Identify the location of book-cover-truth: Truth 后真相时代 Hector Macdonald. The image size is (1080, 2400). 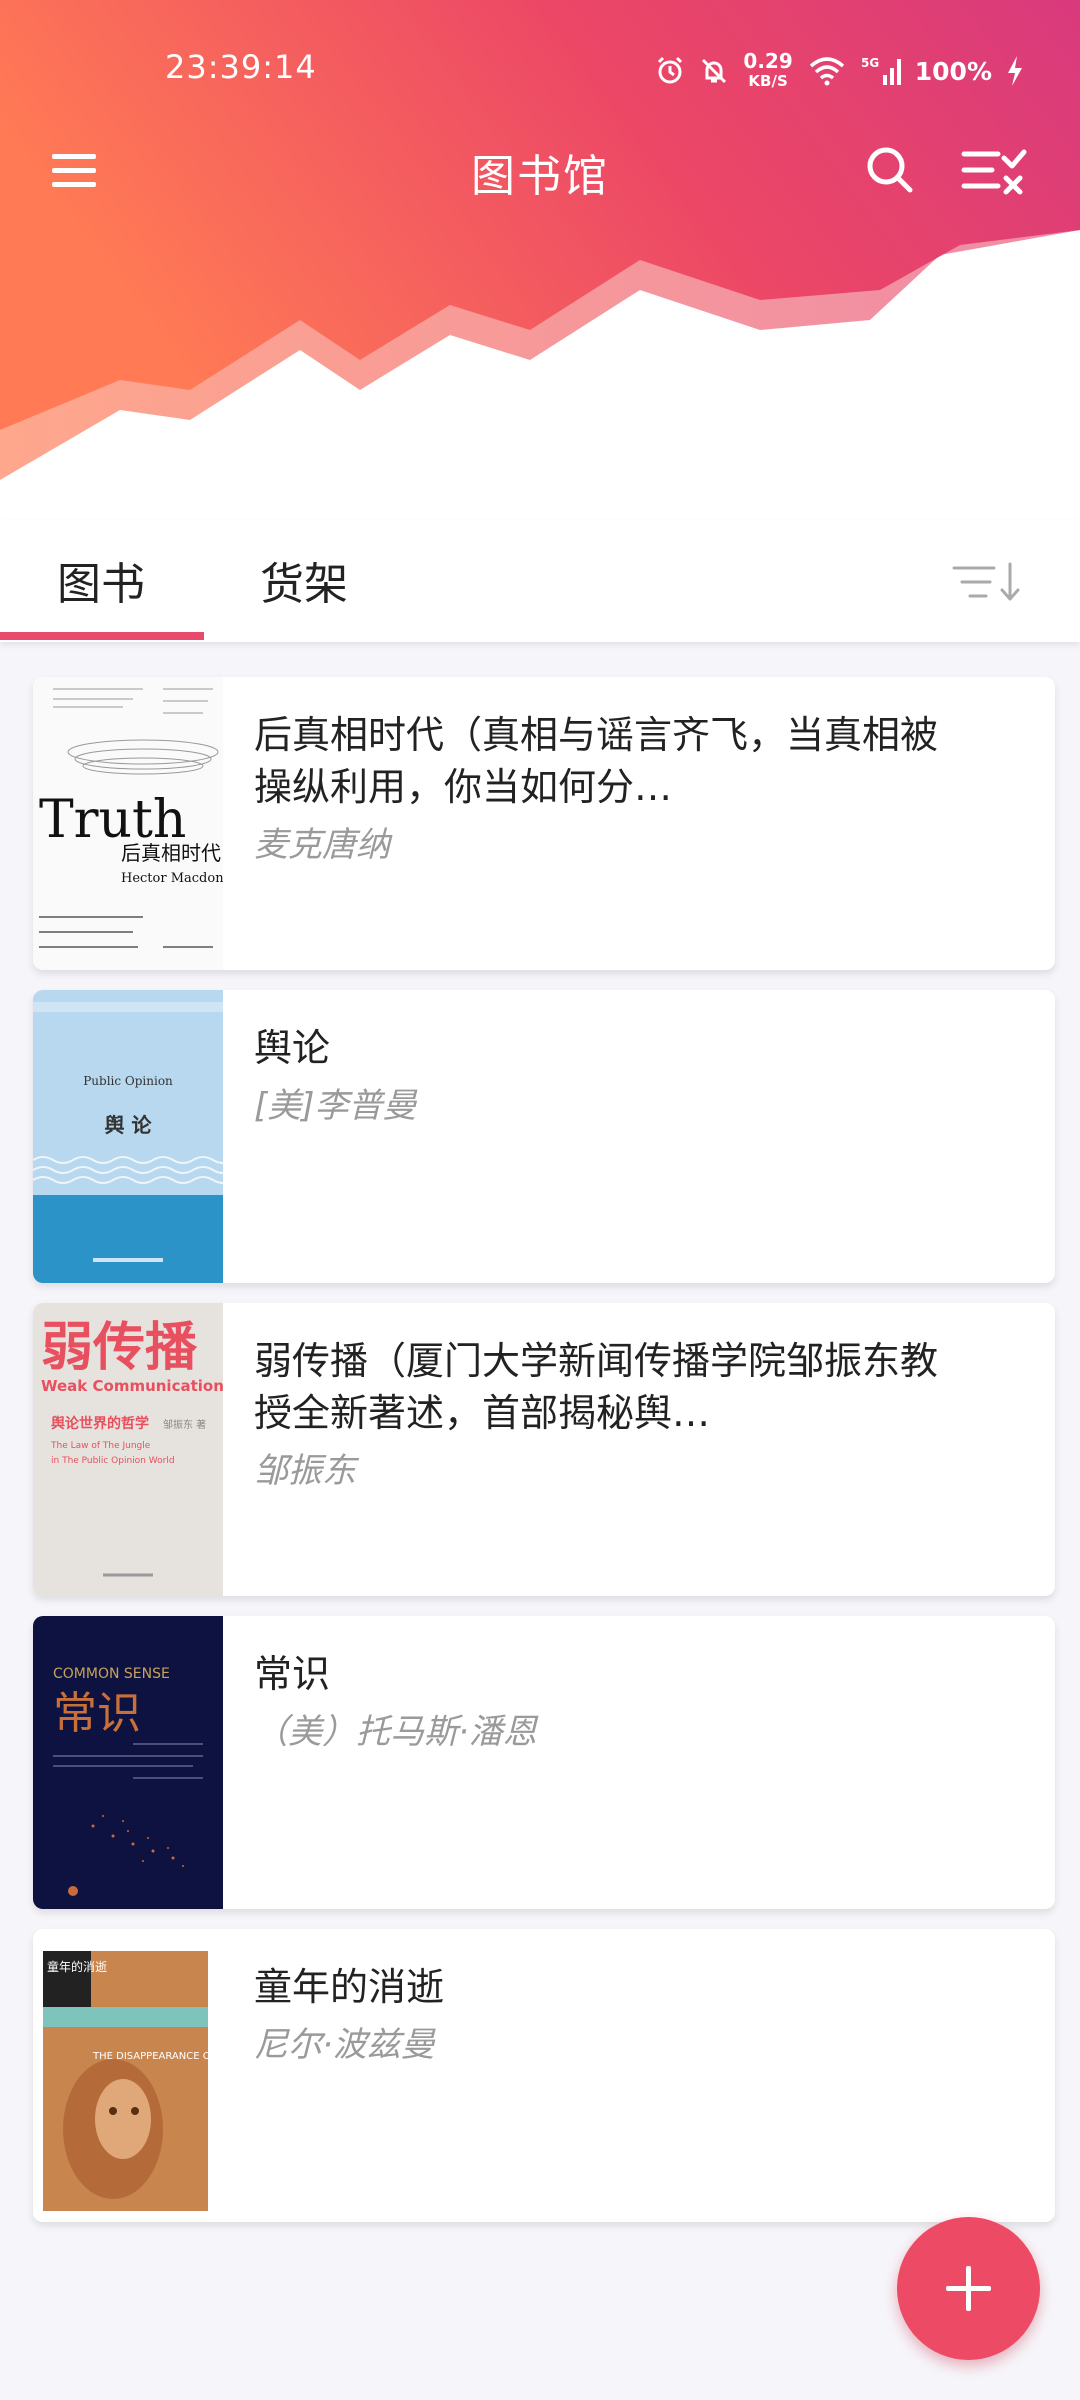
(128, 823).